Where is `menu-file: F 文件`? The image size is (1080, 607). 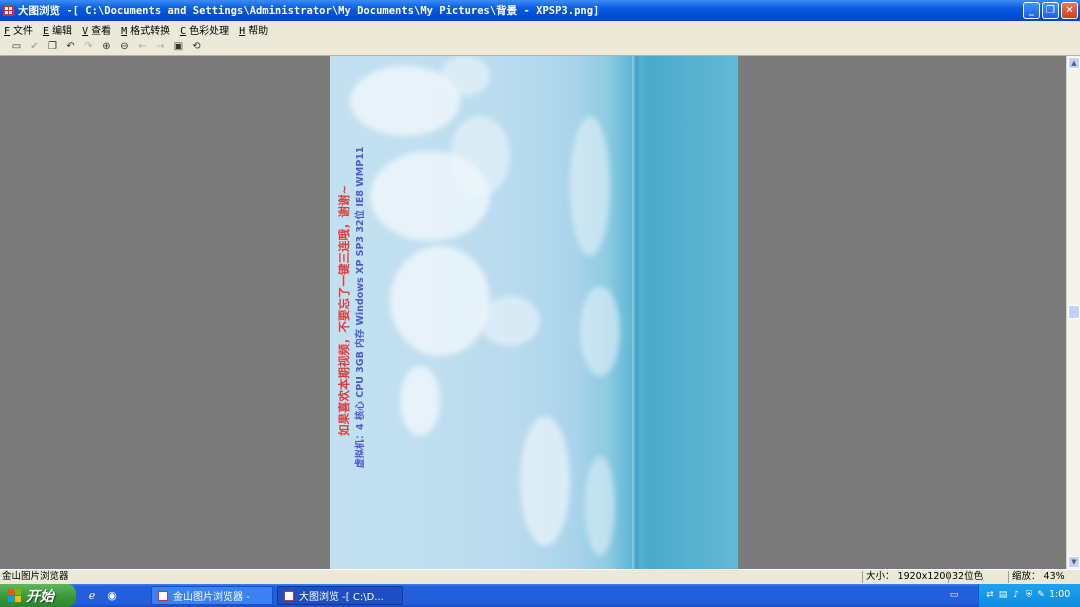
menu-file: F 文件 is located at coordinates (18, 29).